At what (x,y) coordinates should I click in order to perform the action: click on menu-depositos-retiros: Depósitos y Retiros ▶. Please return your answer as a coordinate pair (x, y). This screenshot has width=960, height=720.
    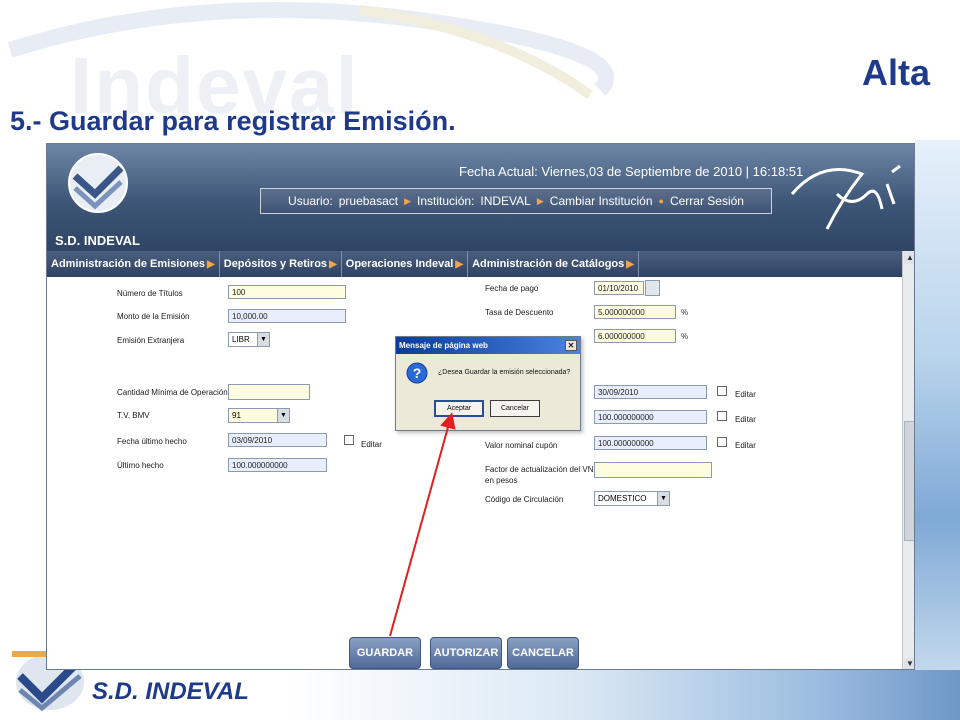
    Looking at the image, I should click on (281, 264).